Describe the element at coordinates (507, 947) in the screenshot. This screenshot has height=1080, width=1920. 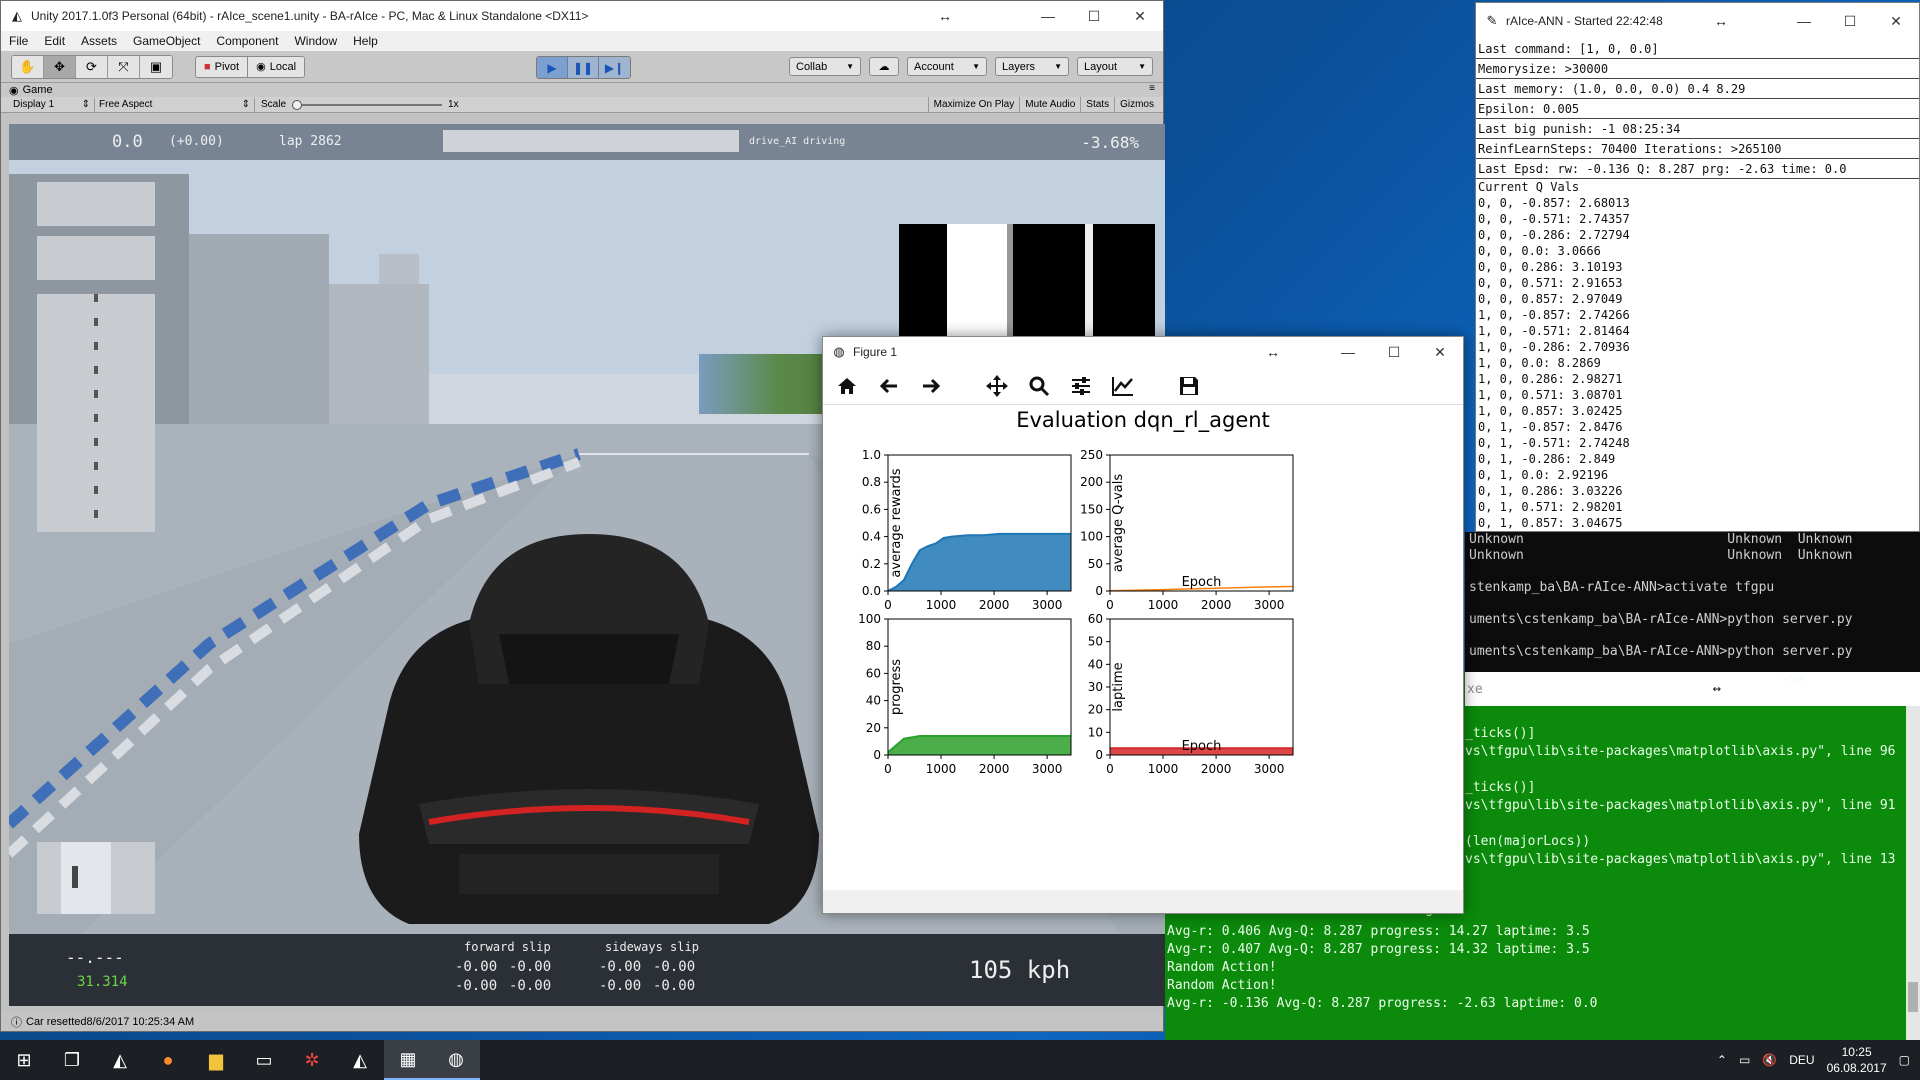
I see `forward-slip-label: forward slip` at that location.